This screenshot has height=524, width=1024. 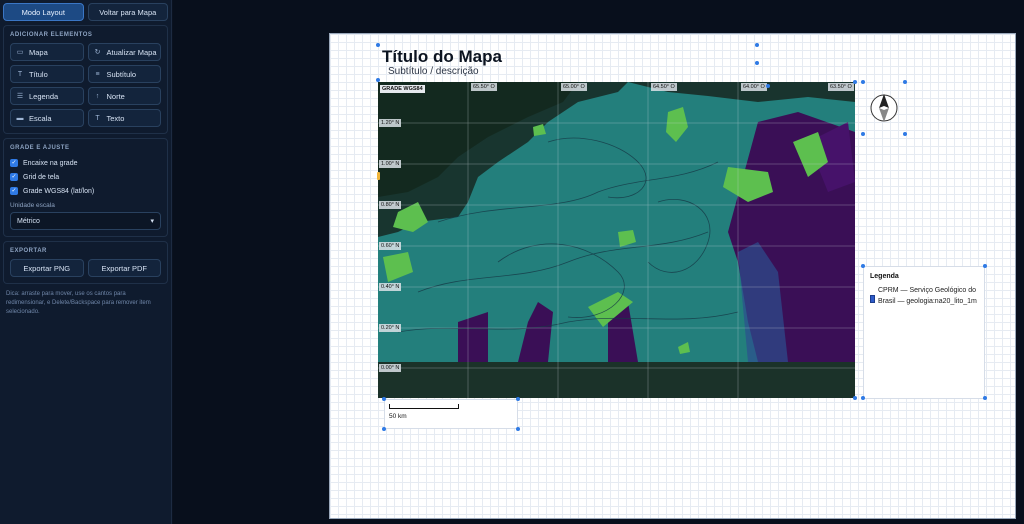 I want to click on map-subtitle: Subtítulo / descrição, so click(x=433, y=71).